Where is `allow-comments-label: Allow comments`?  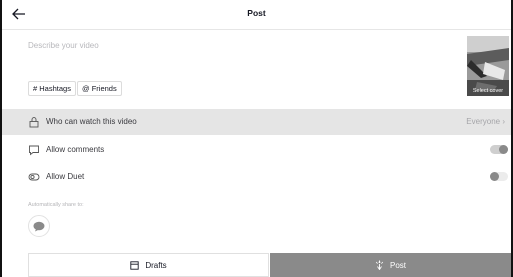 allow-comments-label: Allow comments is located at coordinates (75, 149).